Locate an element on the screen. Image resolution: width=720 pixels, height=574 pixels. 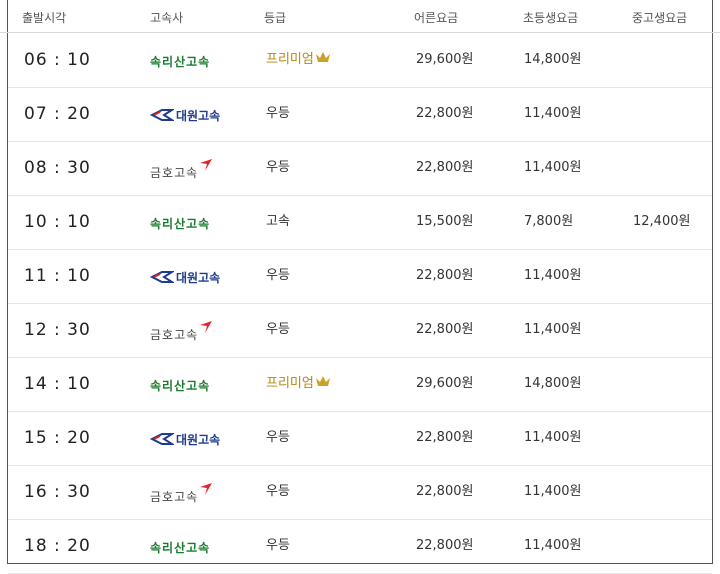
table-row: 07 : 20 대원고속 우등 22,800원 11,400원 is located at coordinates (360, 114).